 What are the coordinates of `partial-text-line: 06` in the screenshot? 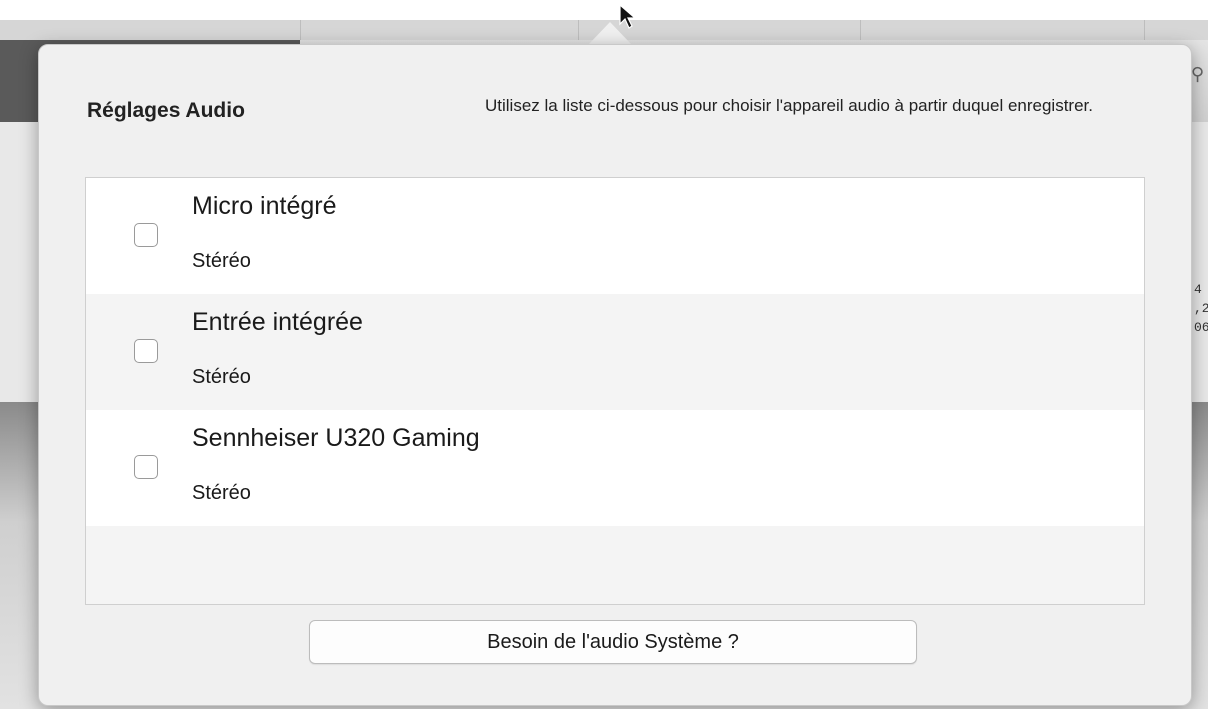 It's located at (1201, 327).